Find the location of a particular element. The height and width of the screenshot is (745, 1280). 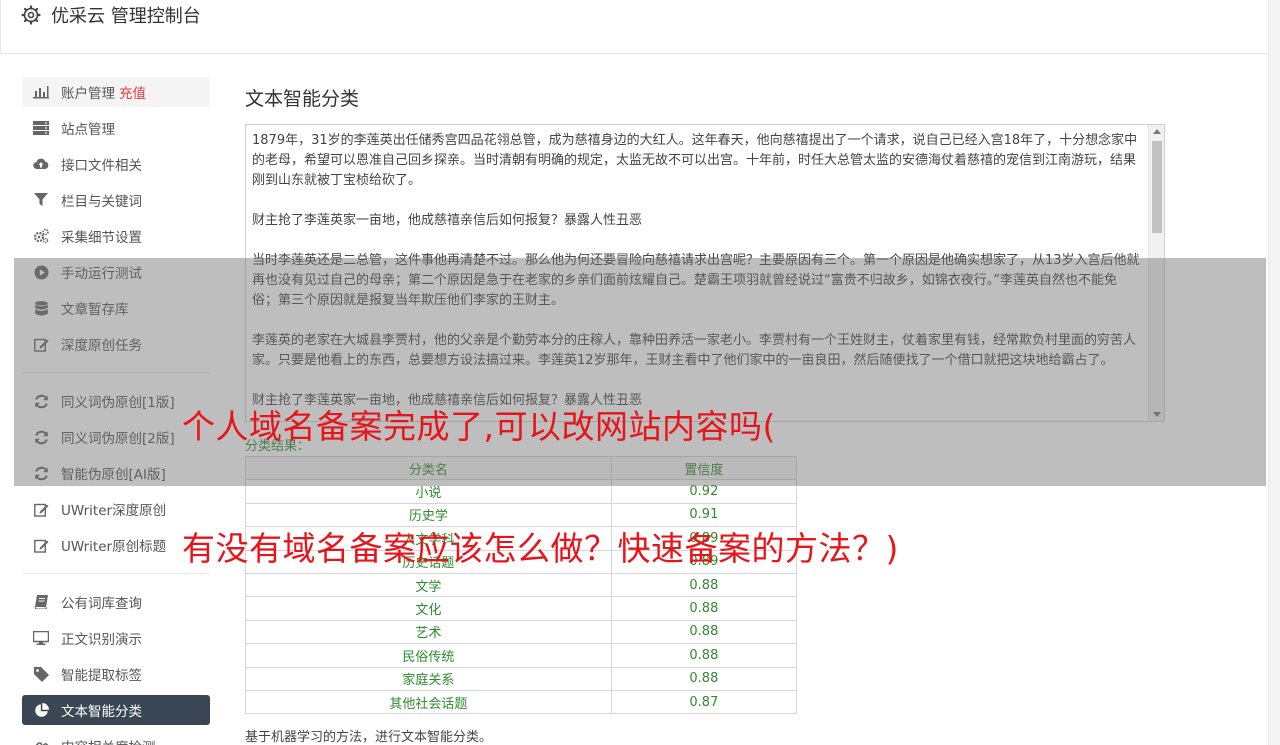

sidebar-item-columns-keywords: 栏目与关键词 is located at coordinates (116, 200).